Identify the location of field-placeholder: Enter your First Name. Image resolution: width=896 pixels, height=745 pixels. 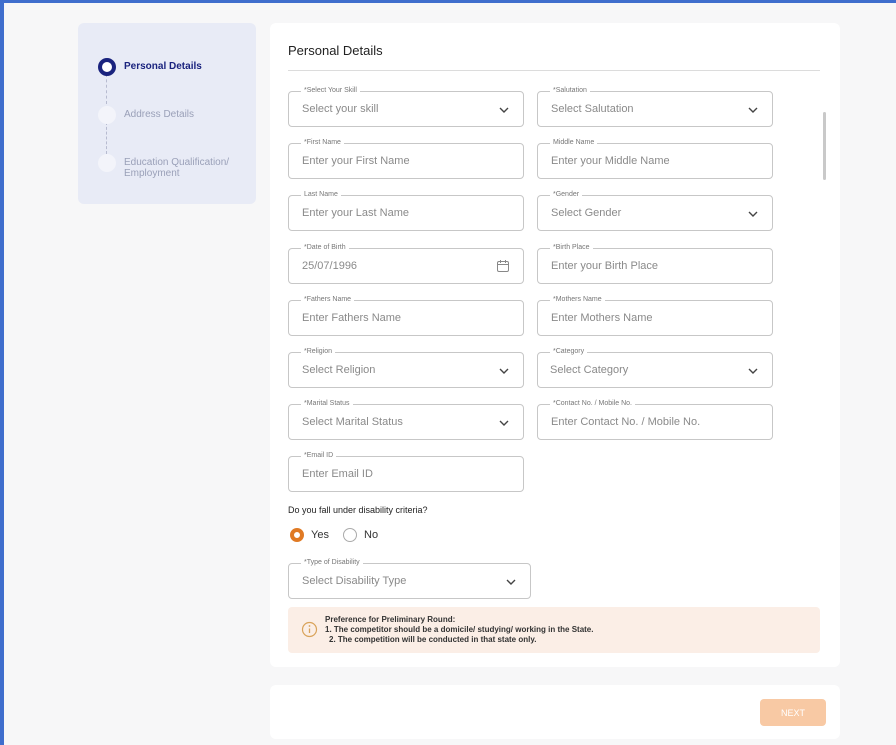
(356, 161).